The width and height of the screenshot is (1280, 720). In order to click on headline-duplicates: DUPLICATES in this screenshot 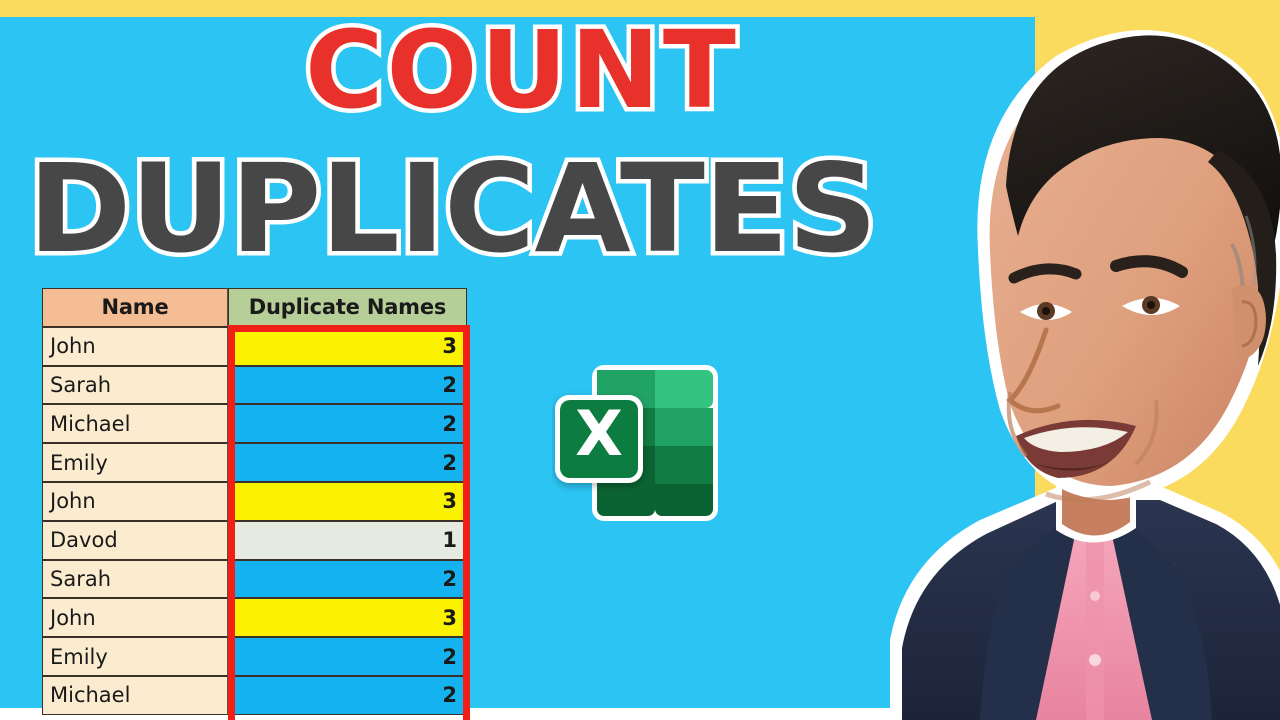, I will do `click(452, 209)`.